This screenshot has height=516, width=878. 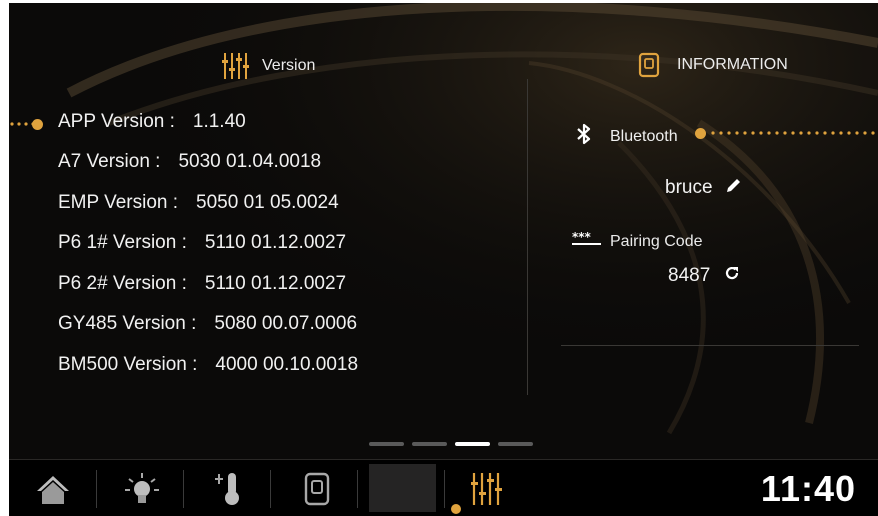 I want to click on version-label: GY485 Version :, so click(x=127, y=323).